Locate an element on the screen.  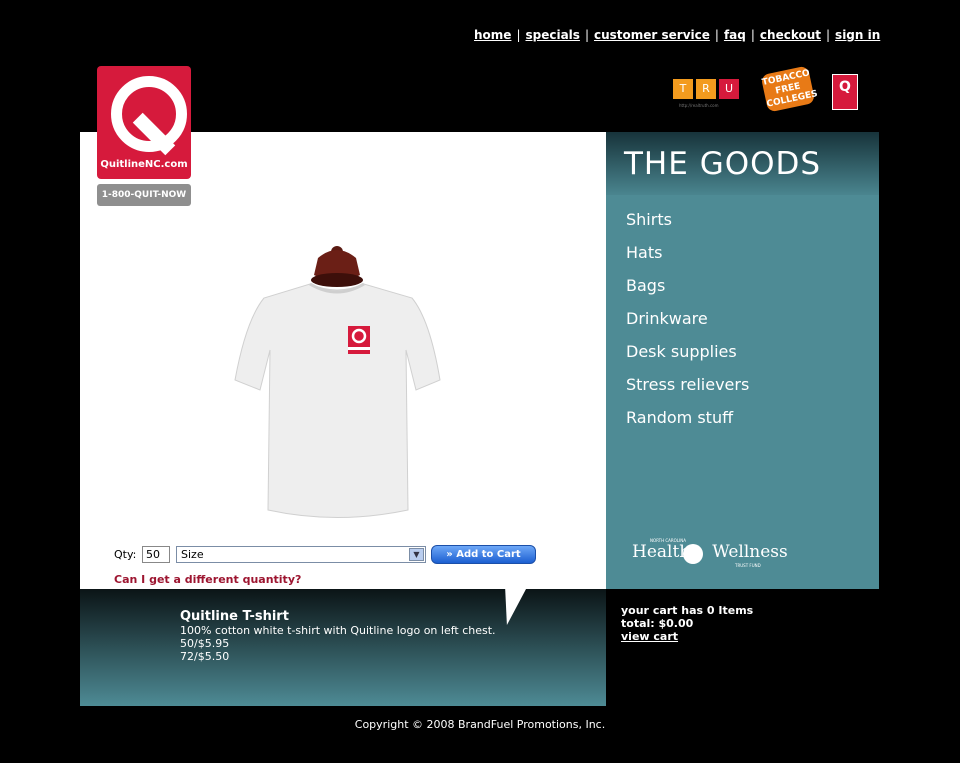
product-name: Quitline T-shirt is located at coordinates (234, 616).